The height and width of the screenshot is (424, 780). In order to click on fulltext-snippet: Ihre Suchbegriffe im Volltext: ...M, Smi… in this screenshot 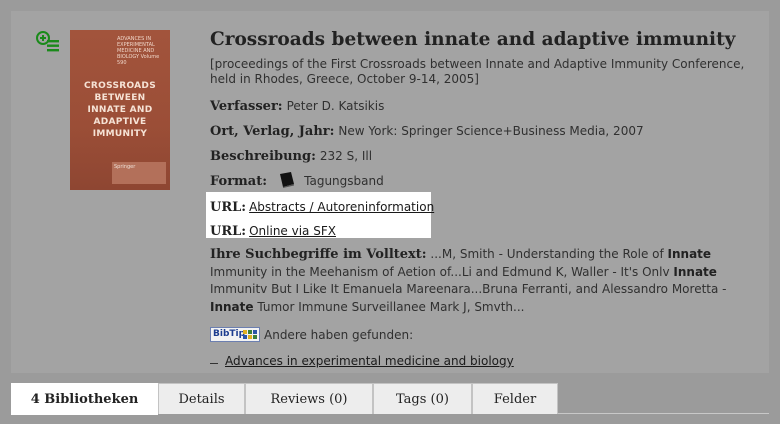, I will do `click(485, 280)`.